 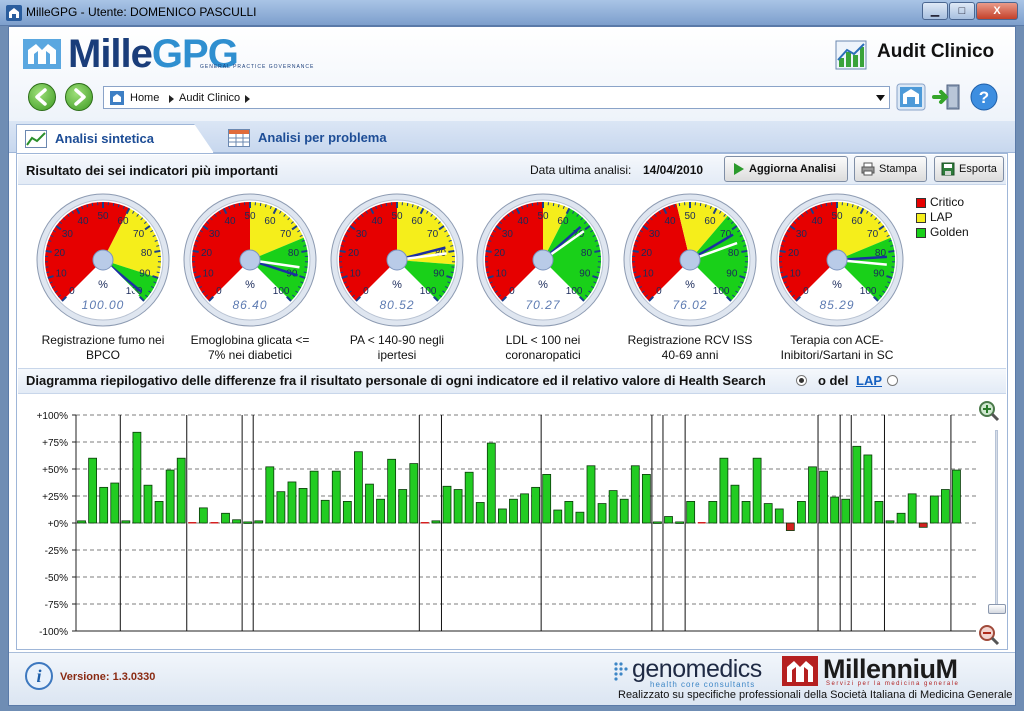 What do you see at coordinates (935, 11) in the screenshot?
I see `minimize-button: ▁` at bounding box center [935, 11].